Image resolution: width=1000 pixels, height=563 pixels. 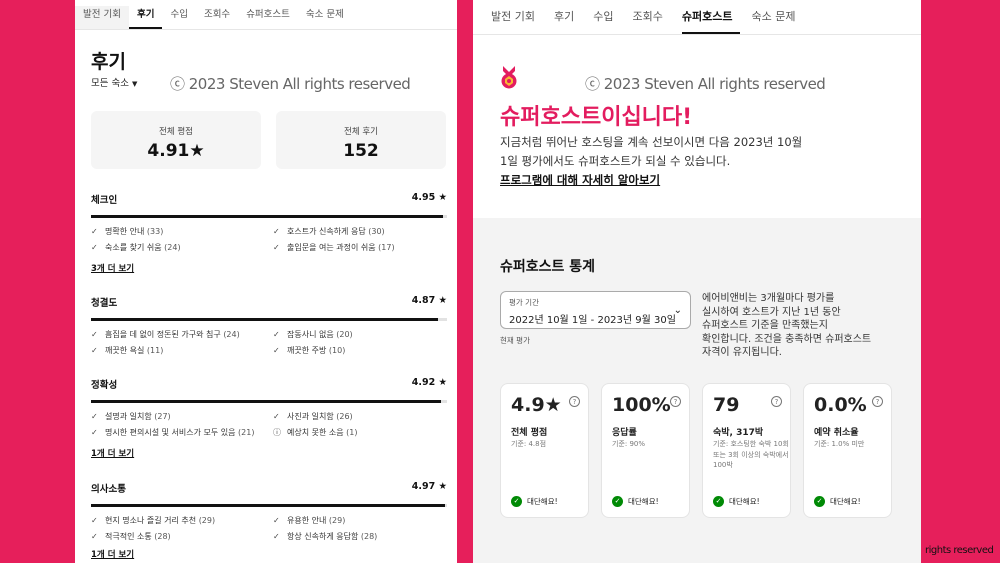 I want to click on superhost-headline: 슈퍼호스트이십니다!, so click(x=596, y=117).